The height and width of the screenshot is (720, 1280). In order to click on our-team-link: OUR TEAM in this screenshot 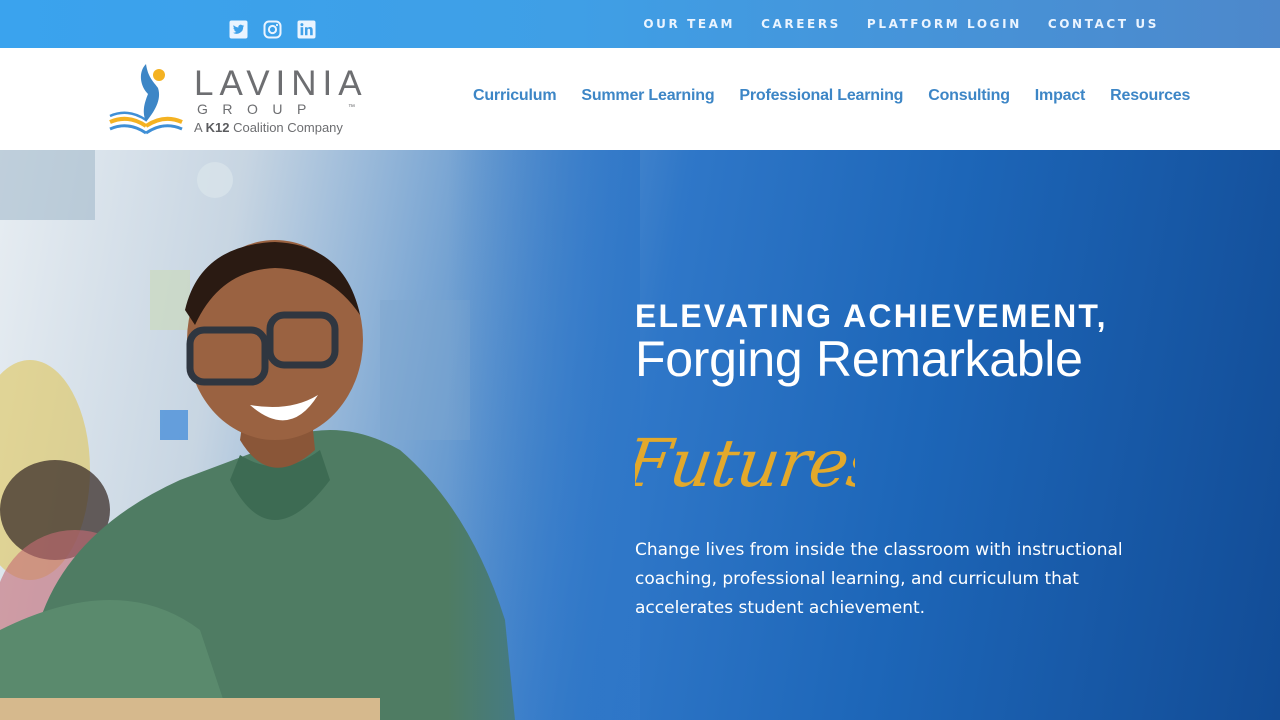, I will do `click(689, 24)`.